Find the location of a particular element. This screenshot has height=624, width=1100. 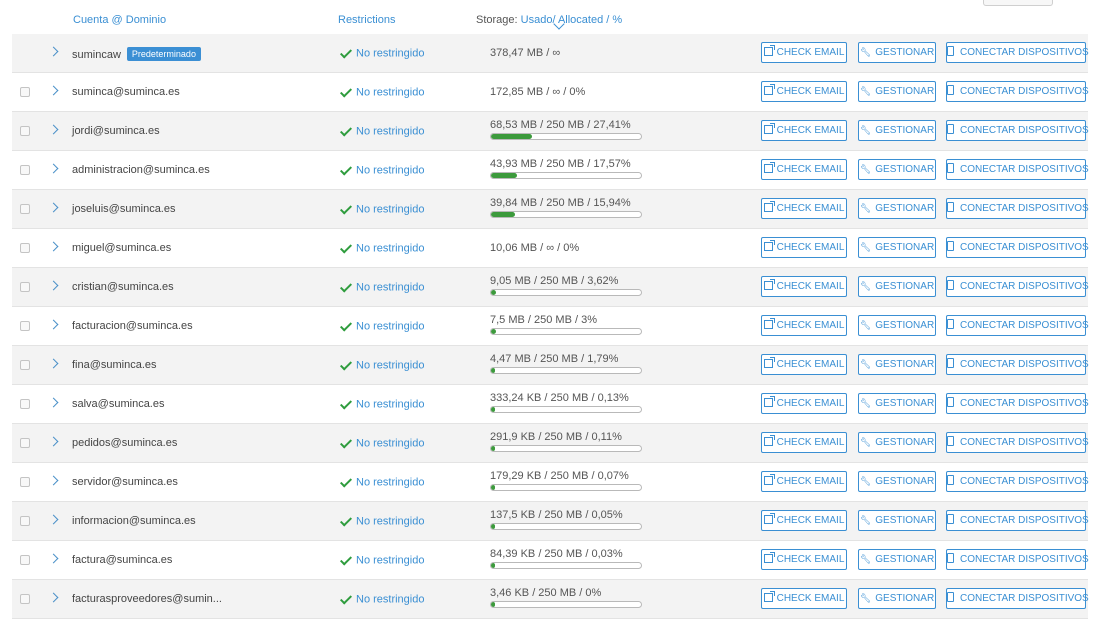

mobile-device-icon is located at coordinates (950, 402).